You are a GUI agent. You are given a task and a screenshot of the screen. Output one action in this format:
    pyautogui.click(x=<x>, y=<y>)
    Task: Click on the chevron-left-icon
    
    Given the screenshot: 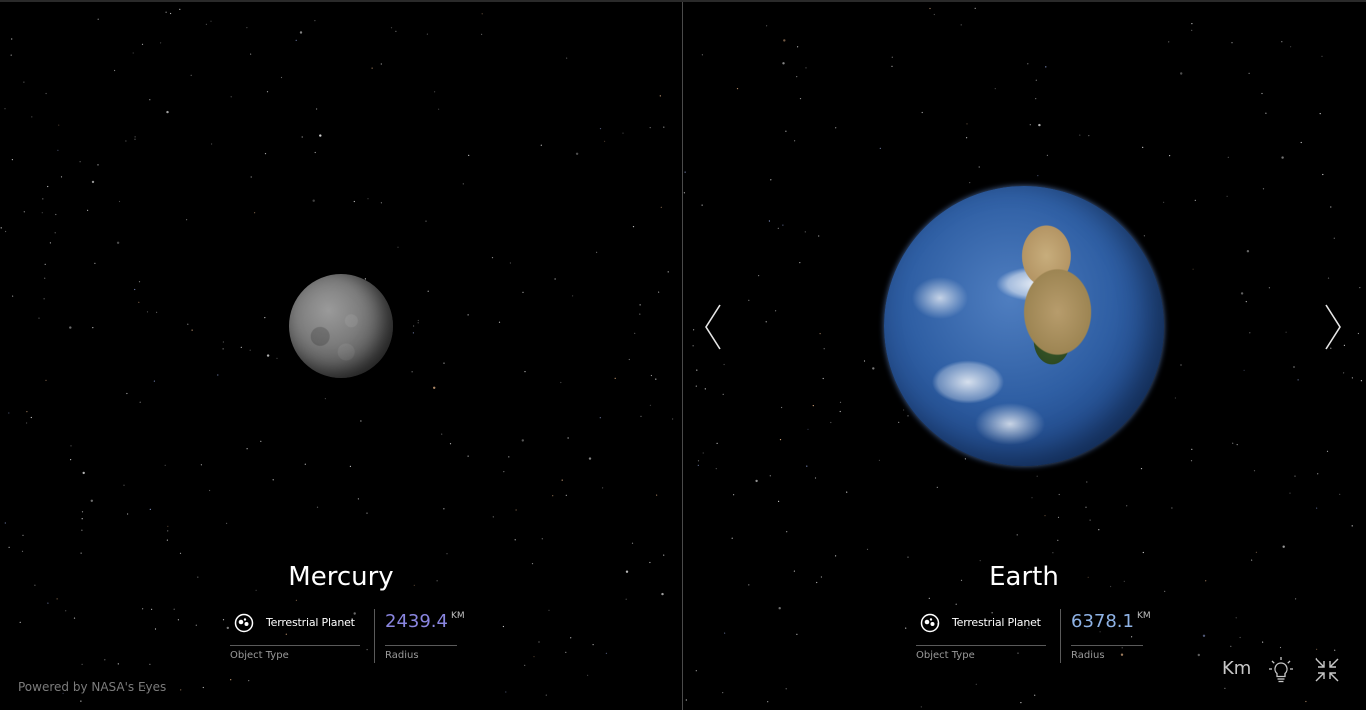 What is the action you would take?
    pyautogui.click(x=714, y=327)
    